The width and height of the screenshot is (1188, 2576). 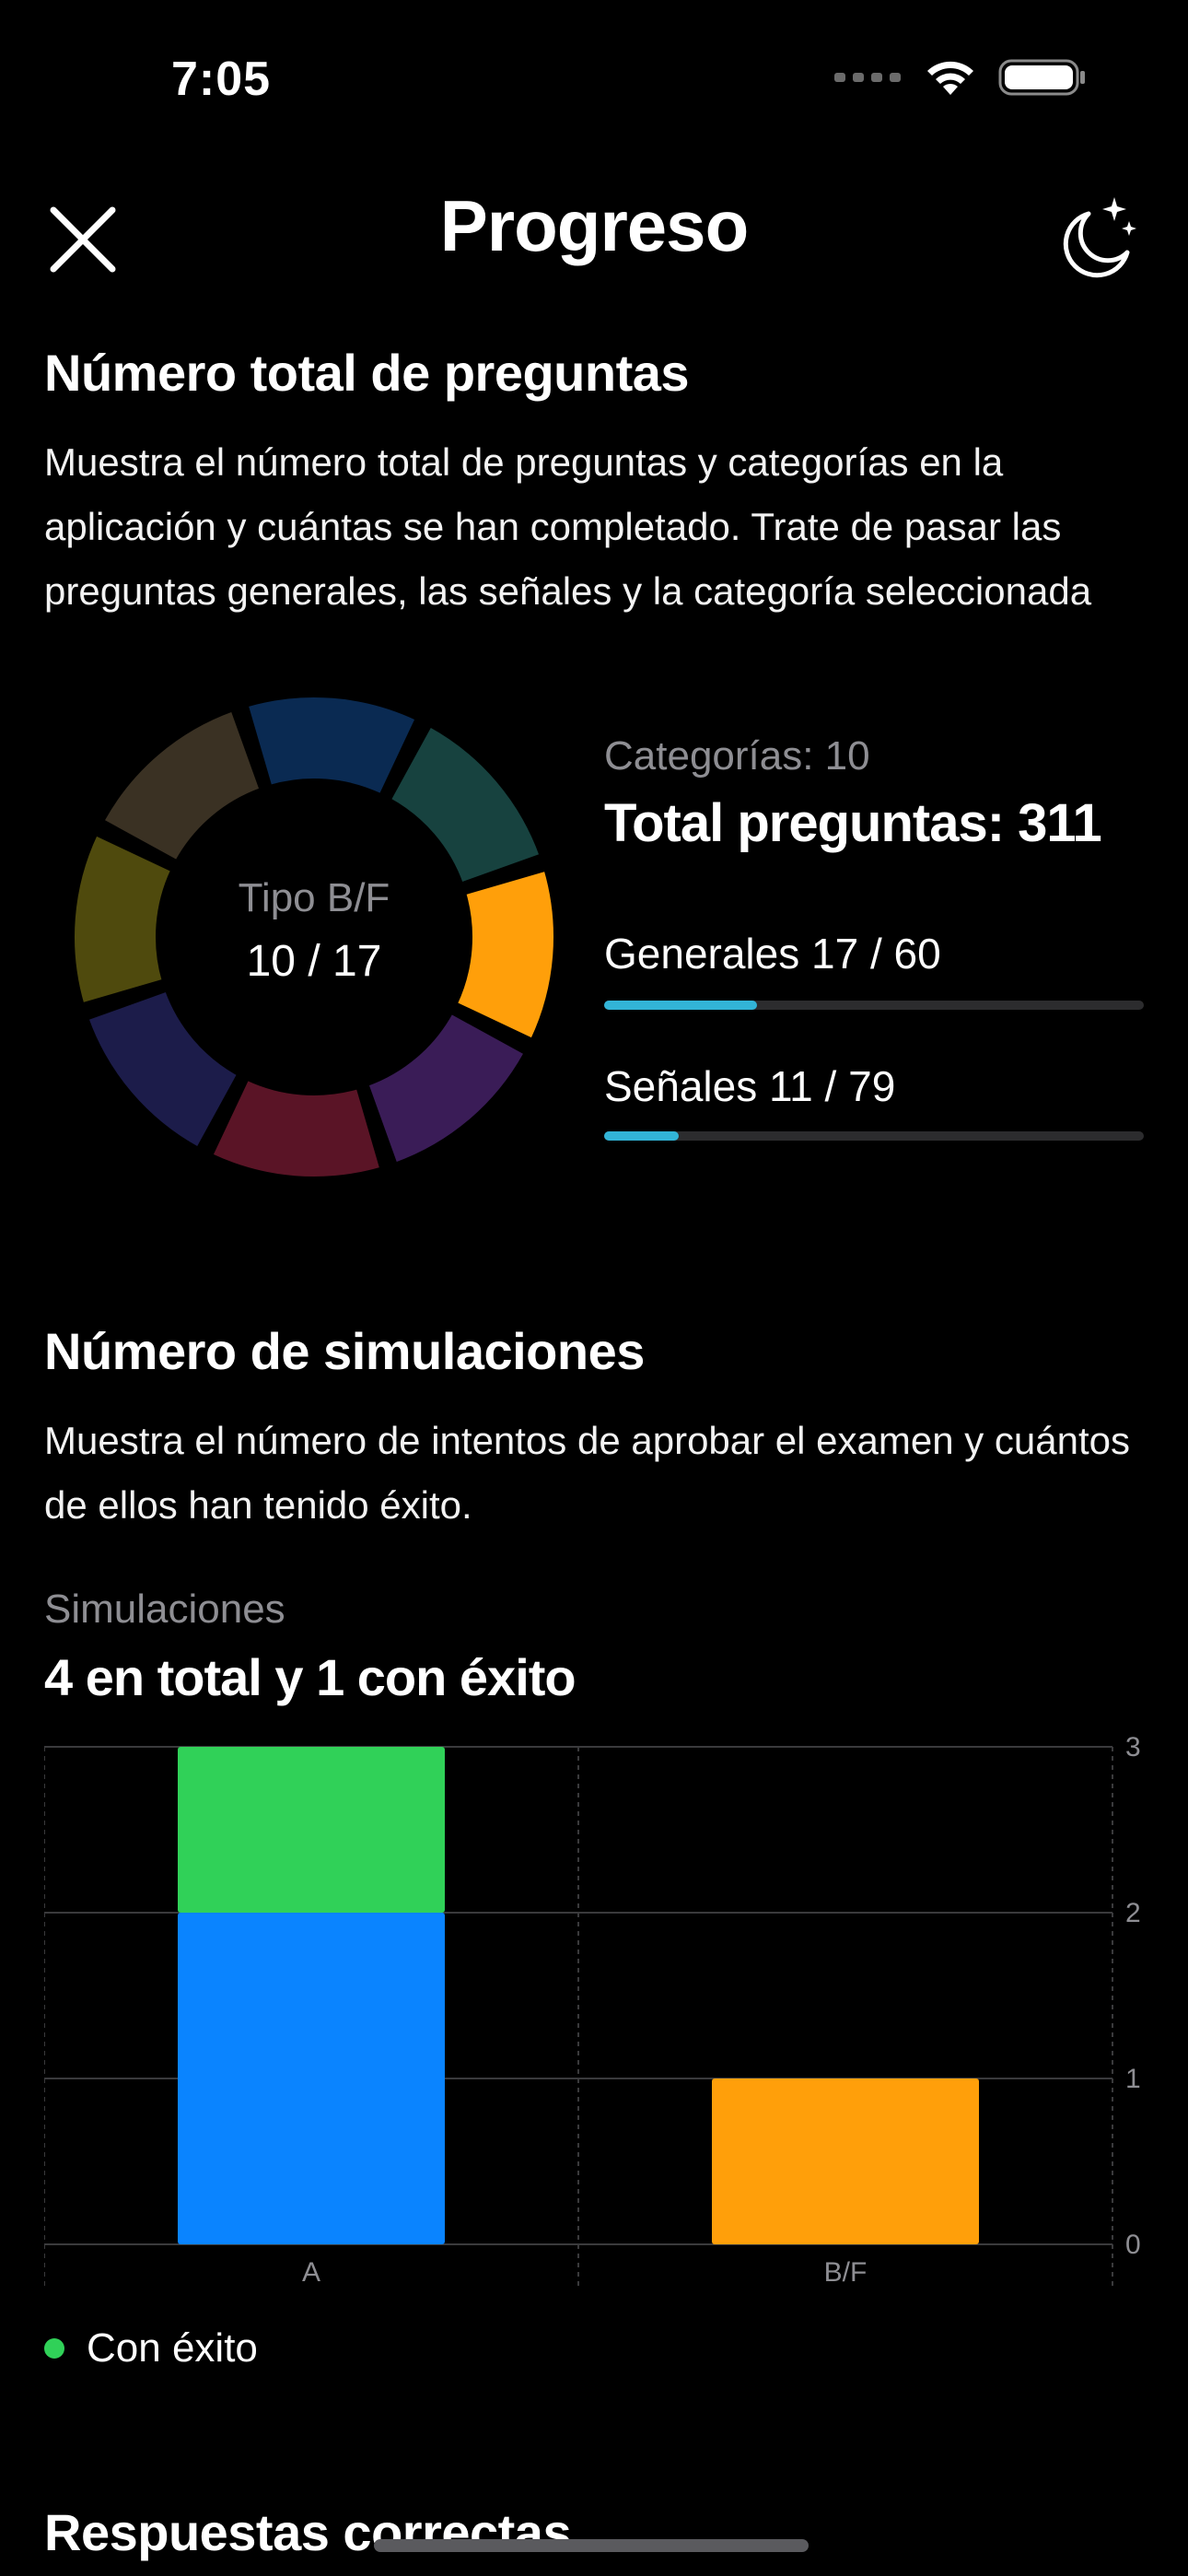 I want to click on moon-stars-icon, so click(x=1099, y=237).